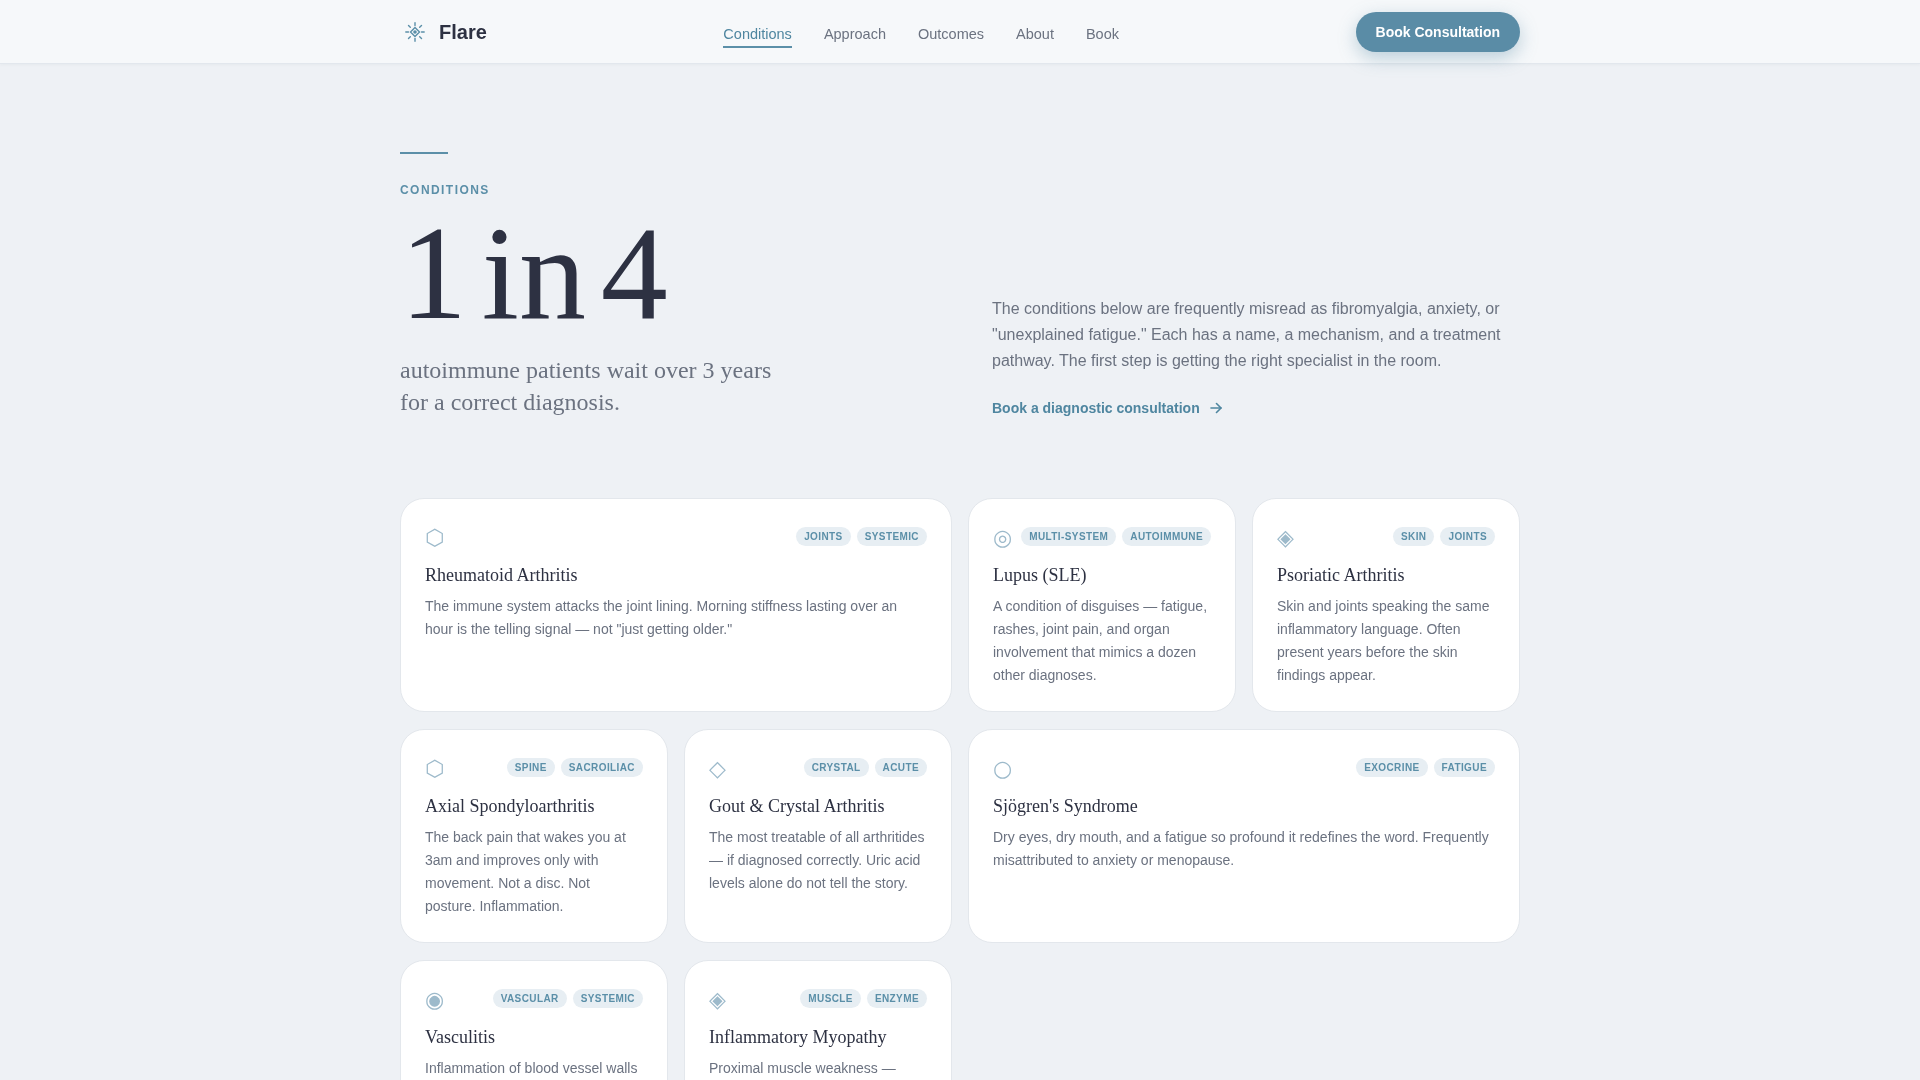  Describe the element at coordinates (460, 1037) in the screenshot. I see `condition-title: Vasculitis` at that location.